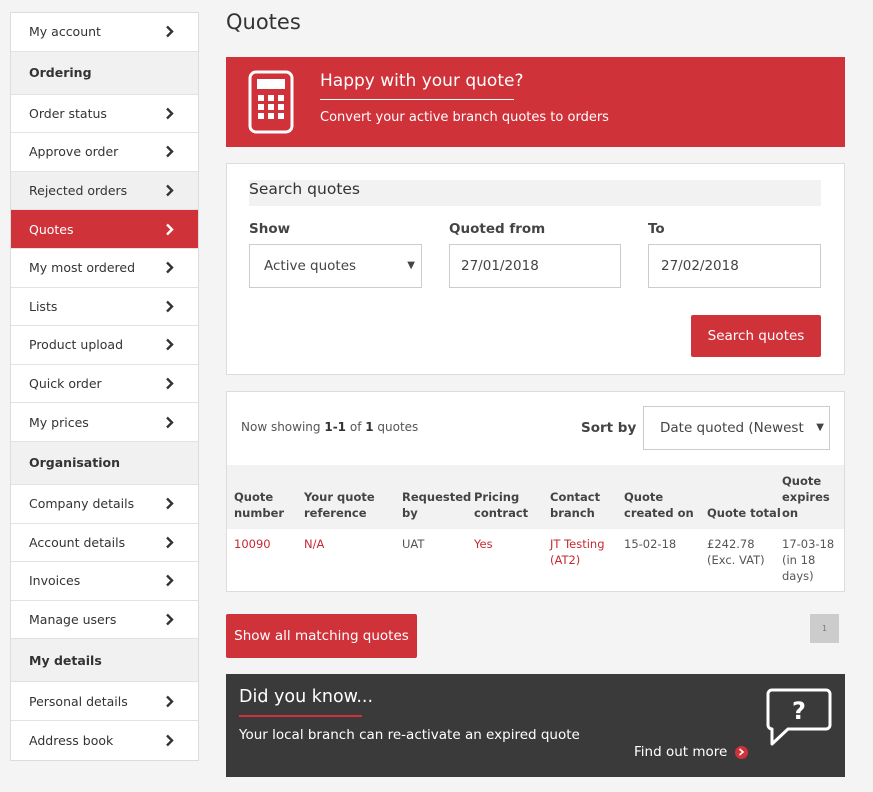  What do you see at coordinates (808, 560) in the screenshot?
I see `cell-expires: 17-03-18 (in 18 days)` at bounding box center [808, 560].